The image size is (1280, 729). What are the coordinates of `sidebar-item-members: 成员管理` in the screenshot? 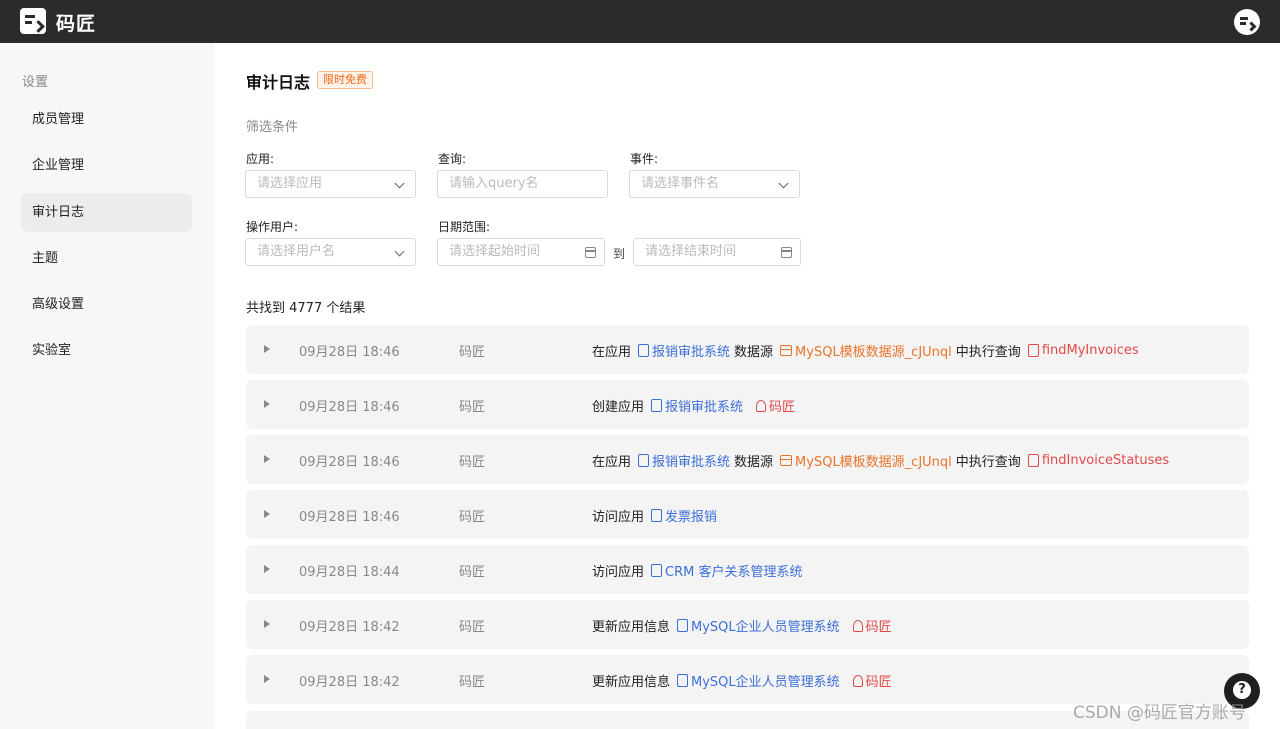 It's located at (106, 119).